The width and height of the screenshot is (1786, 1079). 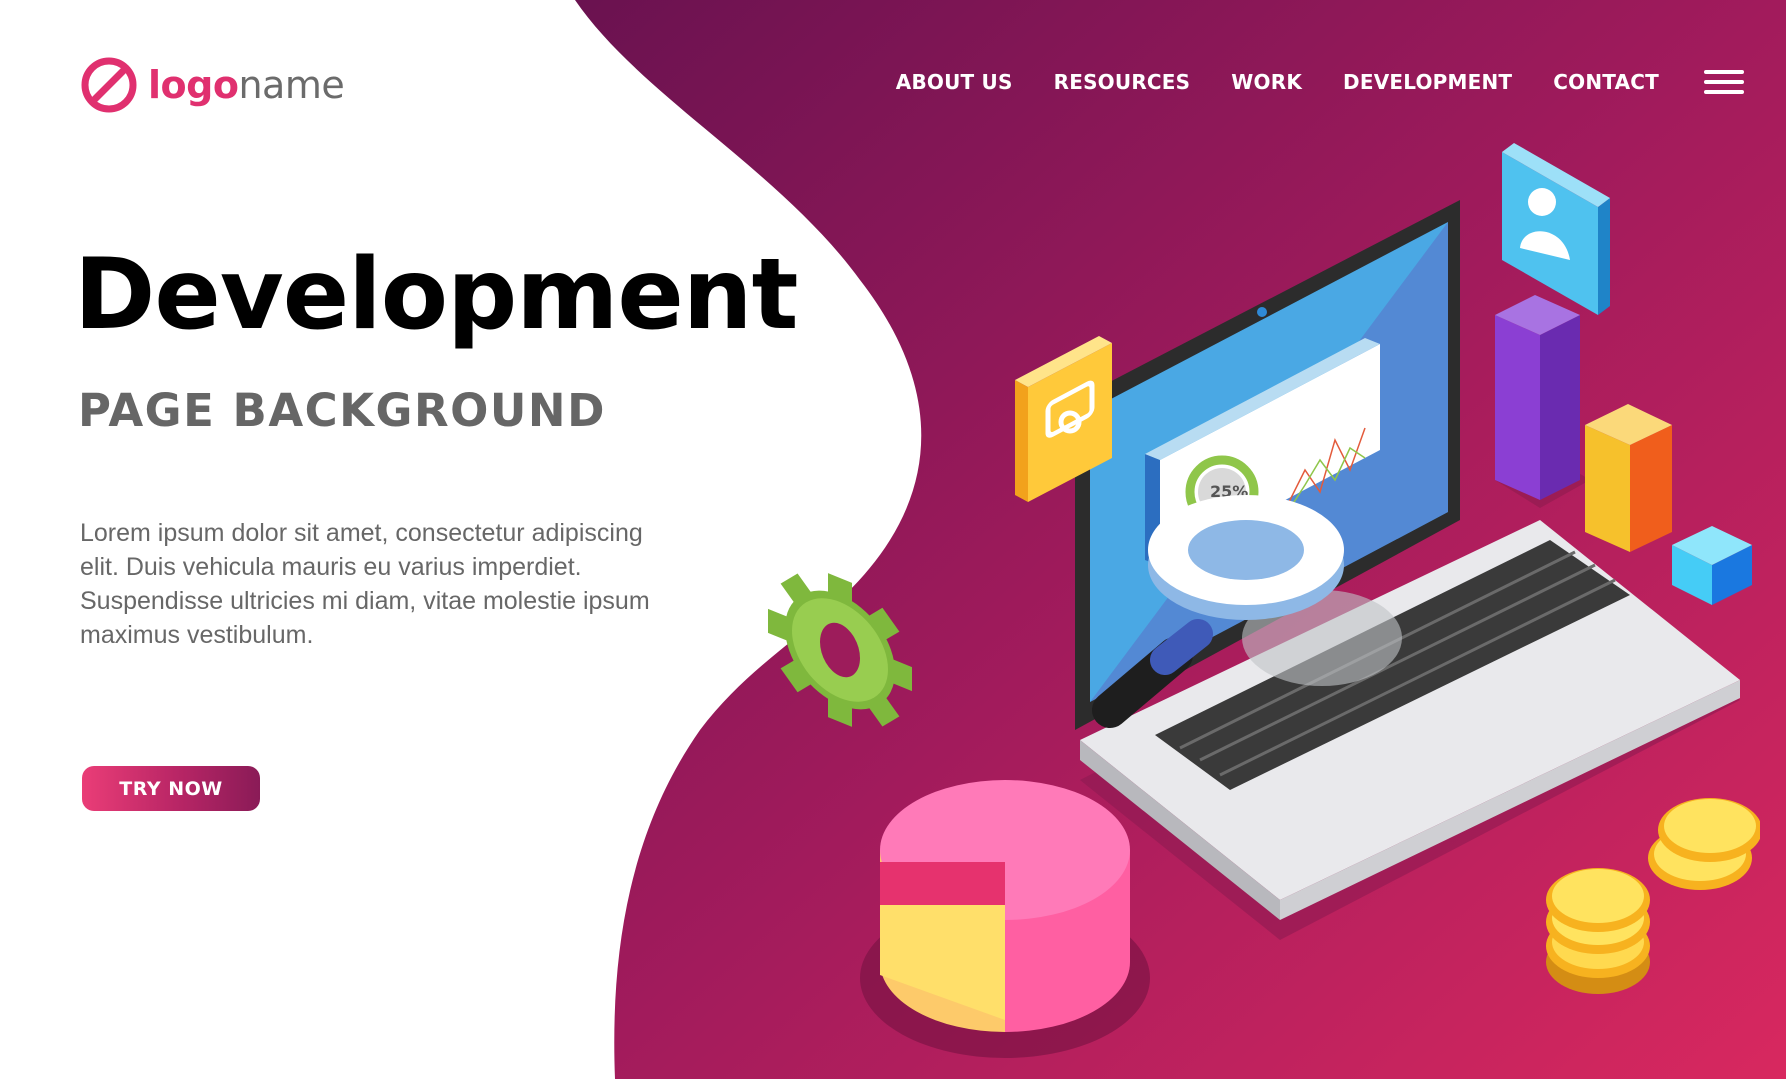 I want to click on logo: logoname, so click(x=212, y=85).